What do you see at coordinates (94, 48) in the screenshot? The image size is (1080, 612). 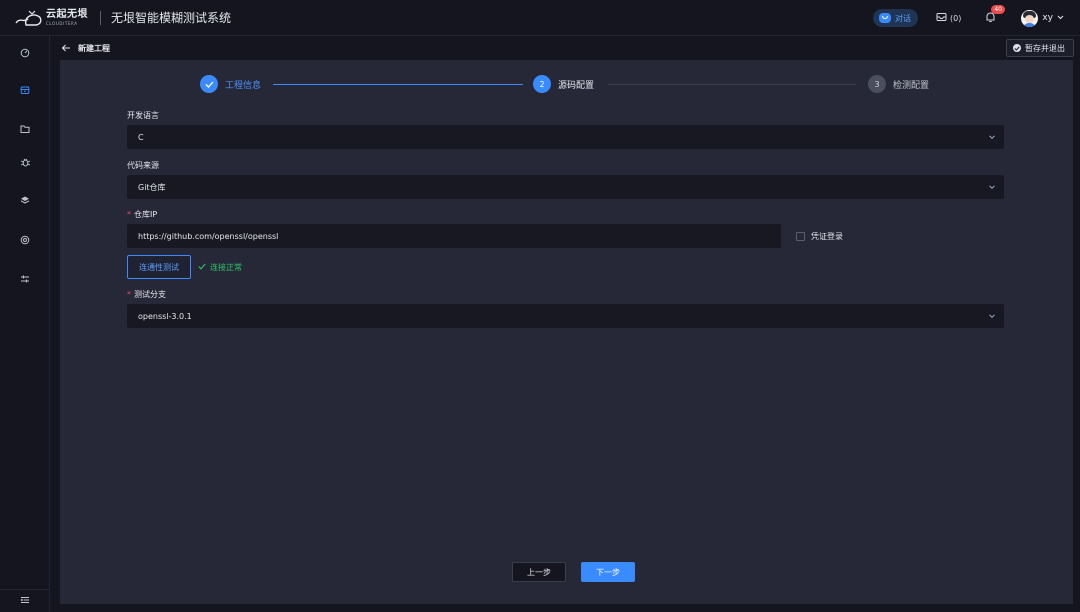 I see `page-title: 新建工程` at bounding box center [94, 48].